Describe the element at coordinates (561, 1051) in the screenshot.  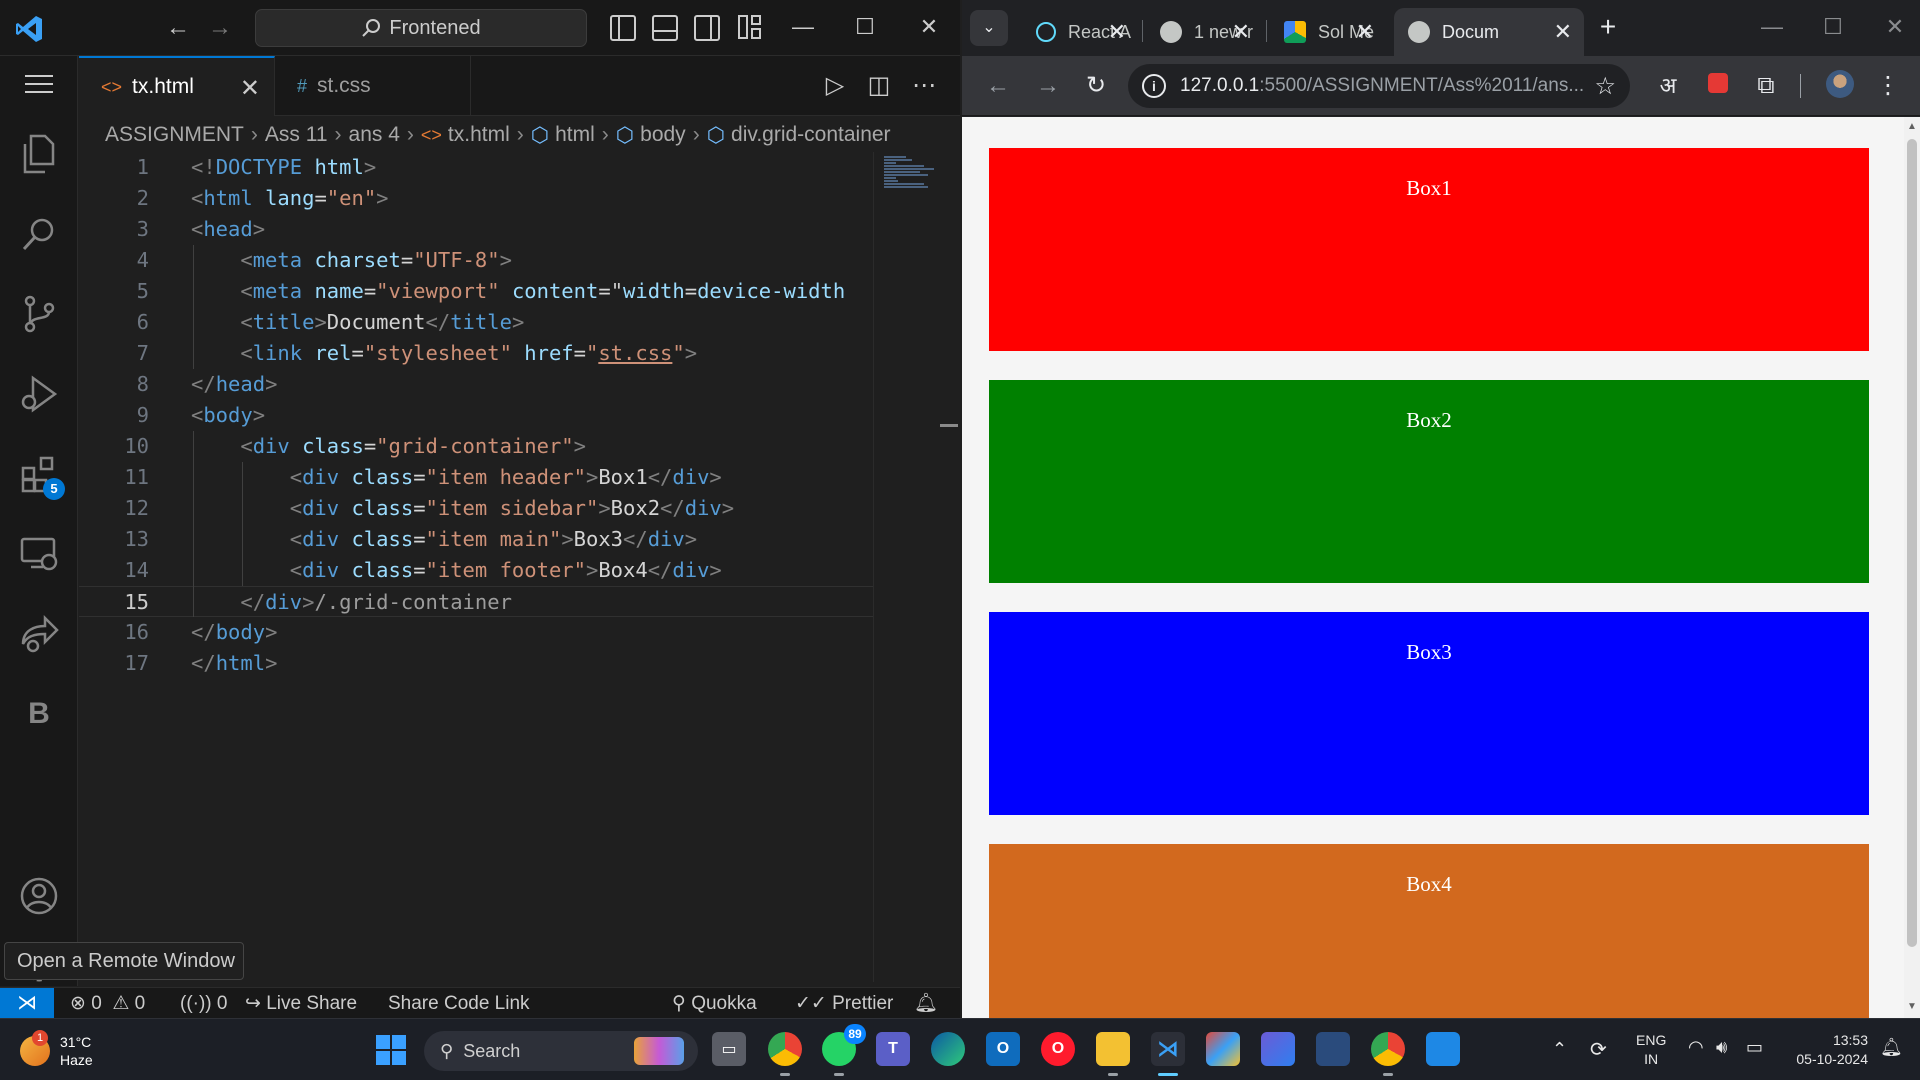
I see `taskbar-search: ⚲ Search` at that location.